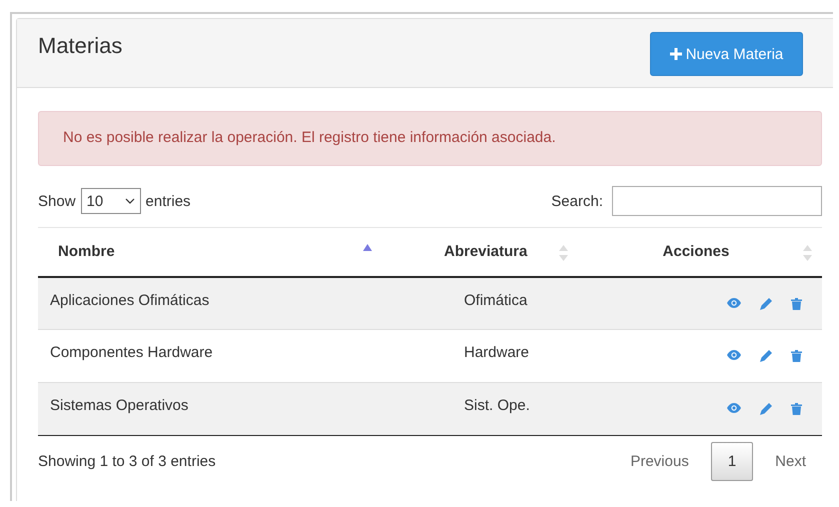 This screenshot has width=839, height=507. I want to click on search-label: Search:, so click(577, 201).